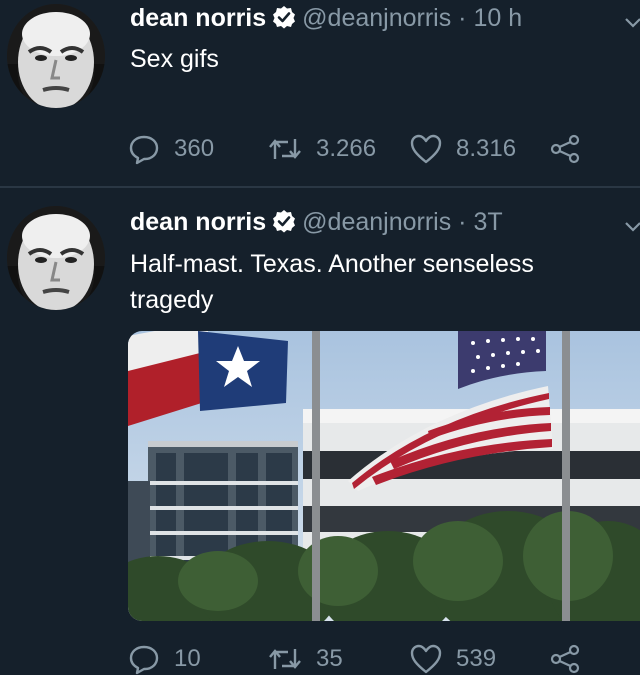 The height and width of the screenshot is (675, 640). What do you see at coordinates (497, 18) in the screenshot?
I see `timestamp: 10 h` at bounding box center [497, 18].